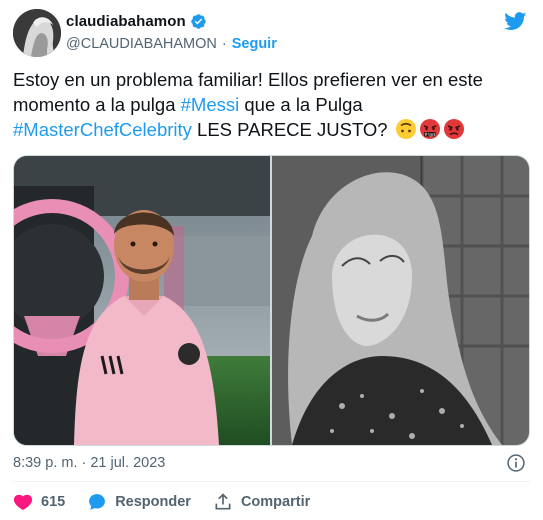  I want to click on author-handle: @CLAUDIABAHAMON, so click(141, 44).